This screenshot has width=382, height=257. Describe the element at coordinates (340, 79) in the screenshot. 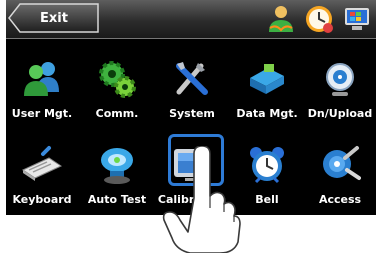

I see `disc-icon` at that location.